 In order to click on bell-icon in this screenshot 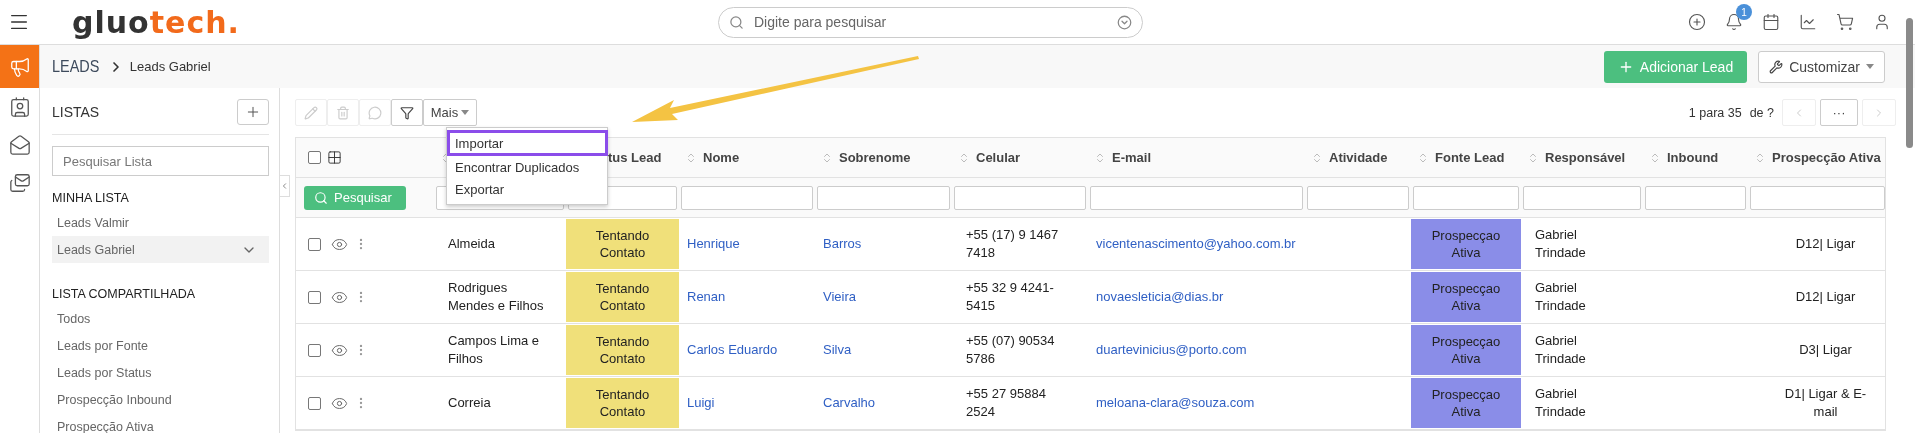, I will do `click(1734, 22)`.